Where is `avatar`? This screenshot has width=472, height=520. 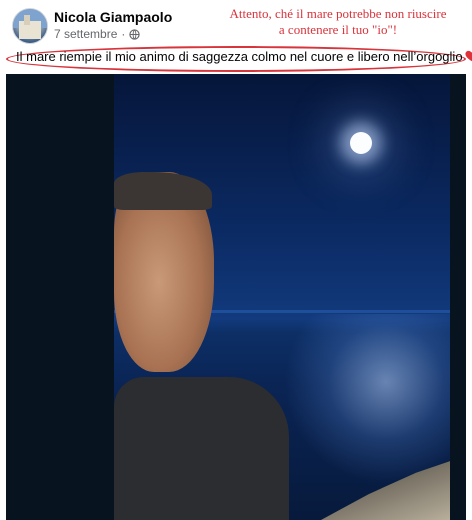 avatar is located at coordinates (30, 26).